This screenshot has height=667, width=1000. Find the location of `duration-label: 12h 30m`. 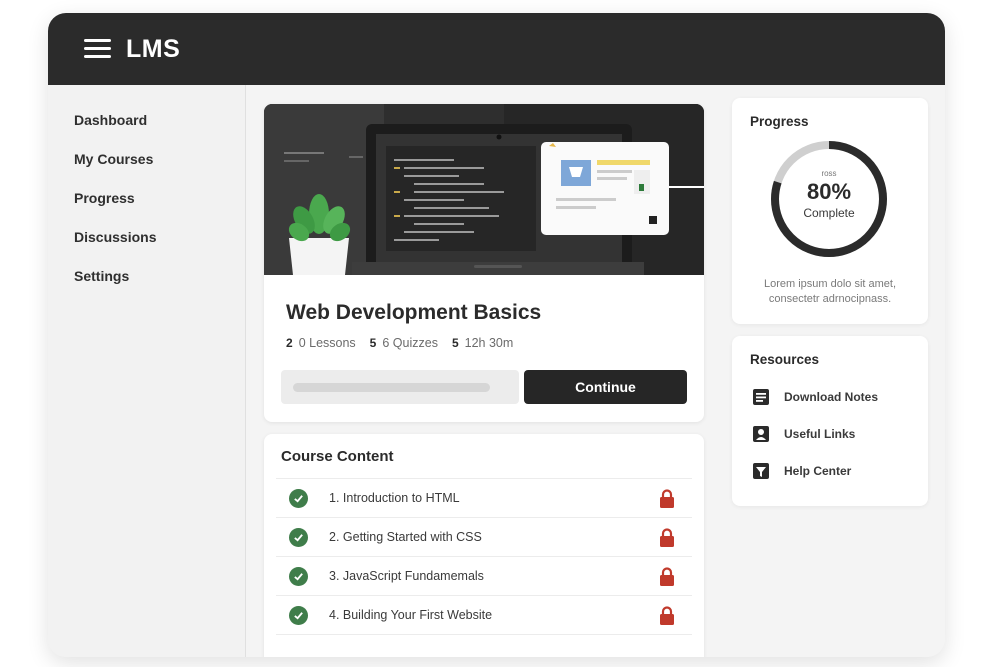

duration-label: 12h 30m is located at coordinates (489, 343).